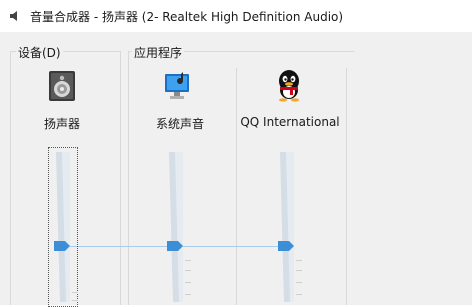 This screenshot has width=472, height=307. I want to click on volume-icon, so click(13, 16).